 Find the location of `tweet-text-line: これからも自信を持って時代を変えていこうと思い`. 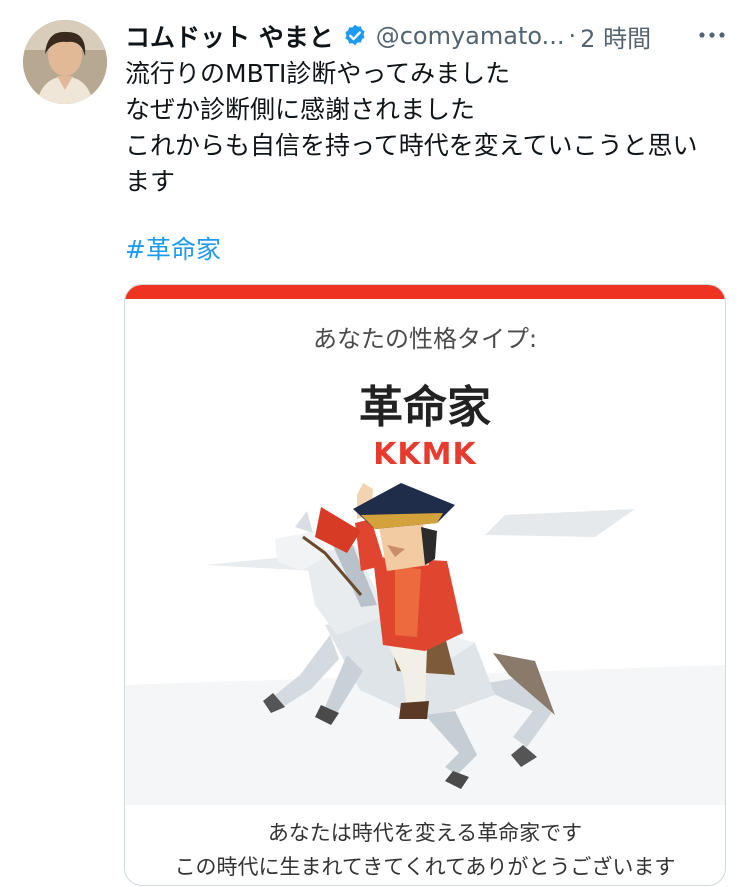

tweet-text-line: これからも自信を持って時代を変えていこうと思い is located at coordinates (411, 145).